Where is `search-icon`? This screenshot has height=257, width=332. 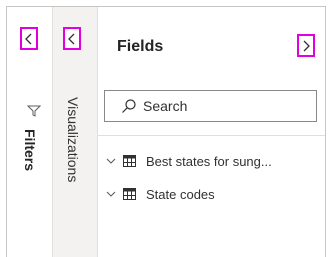
search-icon is located at coordinates (129, 106).